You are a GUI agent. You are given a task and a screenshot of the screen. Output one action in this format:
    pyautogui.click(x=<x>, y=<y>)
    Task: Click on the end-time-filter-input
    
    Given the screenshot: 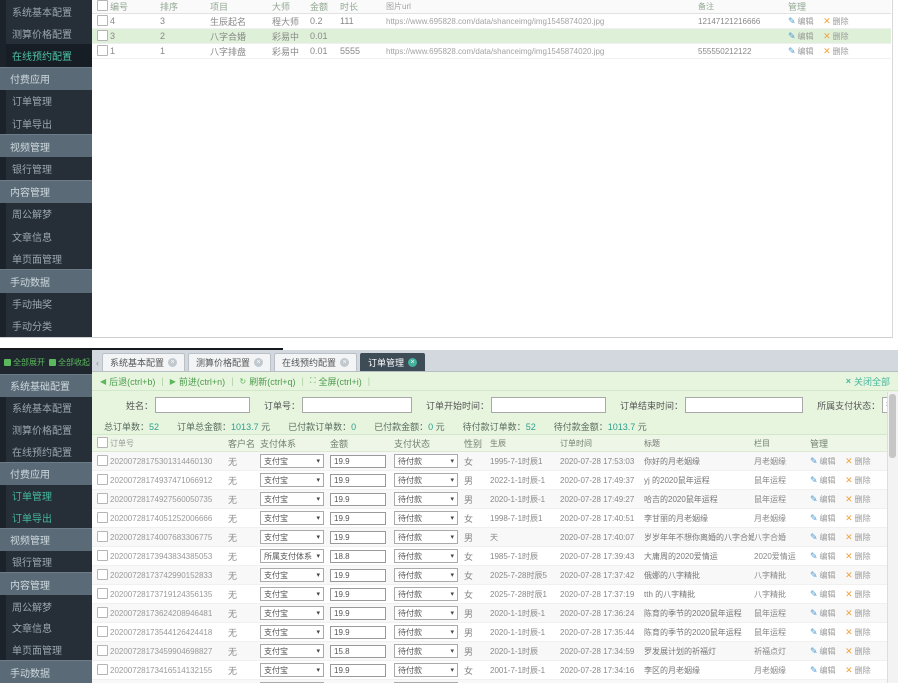 What is the action you would take?
    pyautogui.click(x=744, y=405)
    